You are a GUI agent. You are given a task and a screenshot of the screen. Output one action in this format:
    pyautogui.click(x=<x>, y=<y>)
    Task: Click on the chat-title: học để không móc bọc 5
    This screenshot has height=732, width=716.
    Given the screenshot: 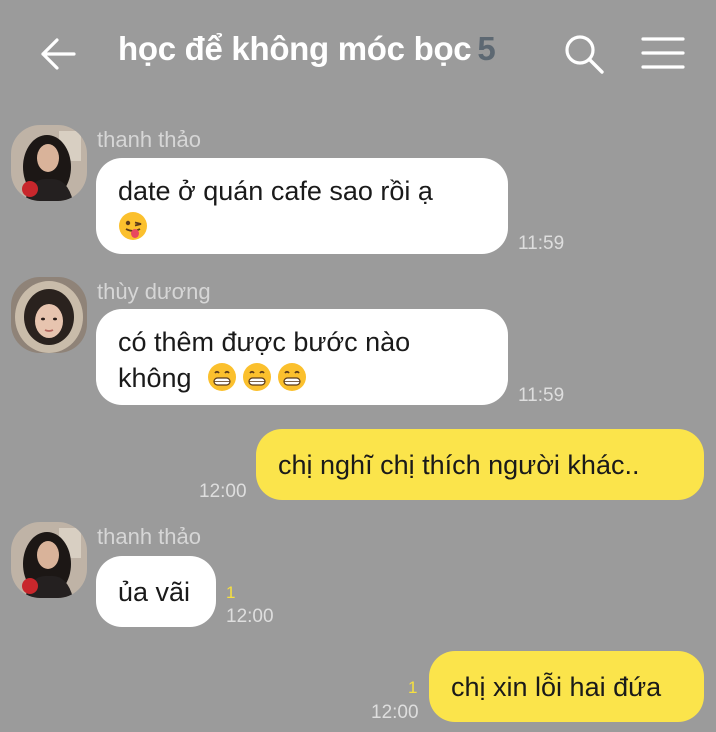 What is the action you would take?
    pyautogui.click(x=307, y=49)
    